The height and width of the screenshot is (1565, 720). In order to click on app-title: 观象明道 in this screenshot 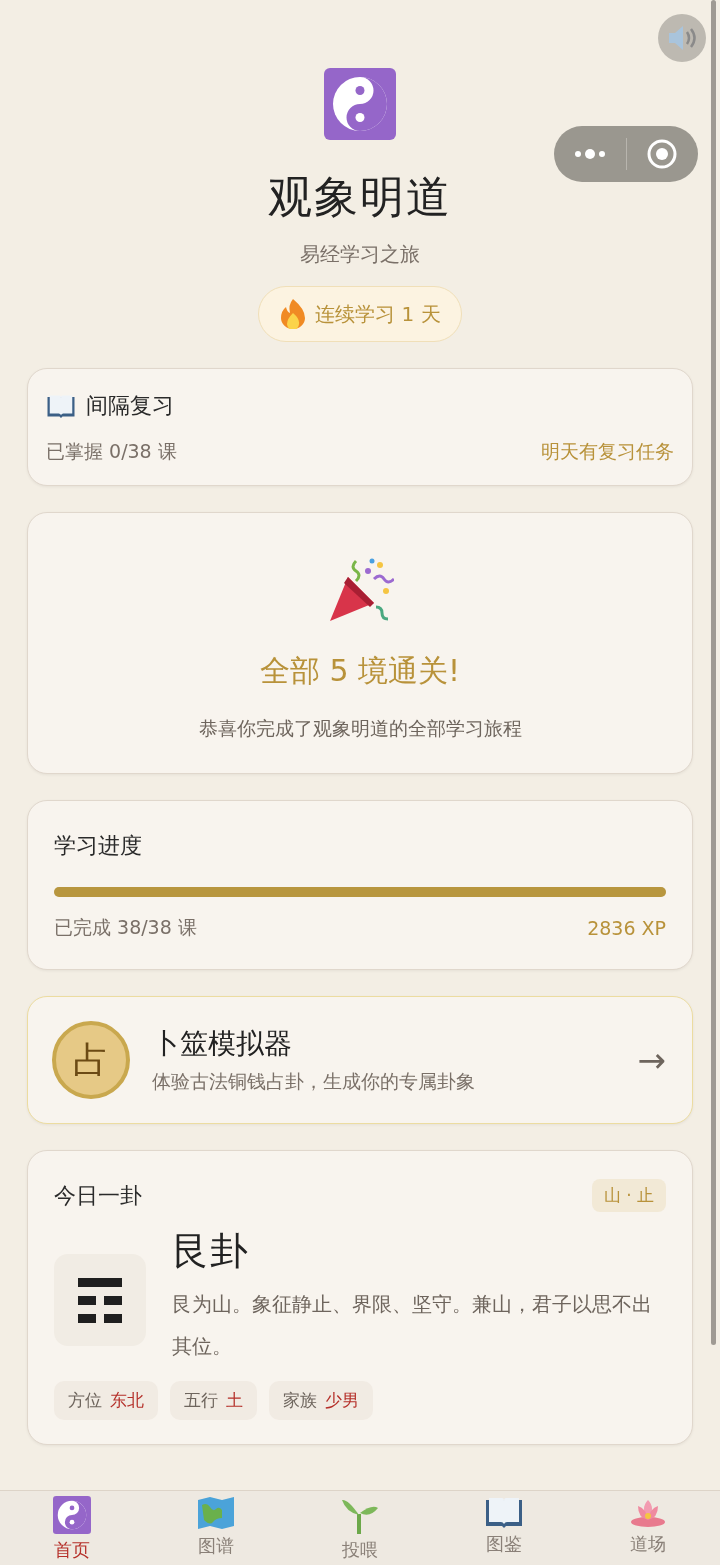, I will do `click(360, 197)`.